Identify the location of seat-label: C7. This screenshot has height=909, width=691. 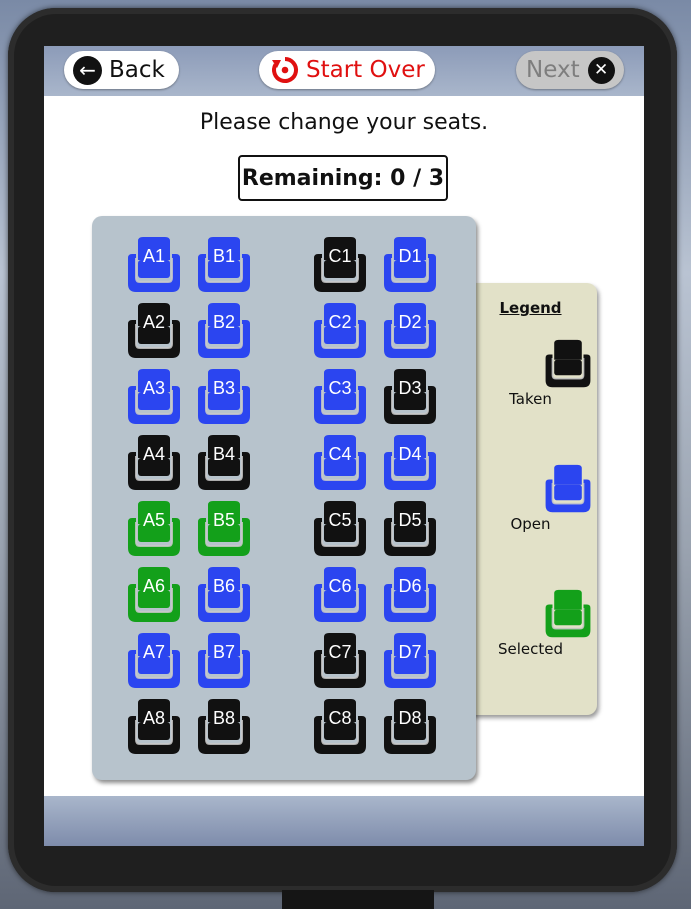
(340, 652).